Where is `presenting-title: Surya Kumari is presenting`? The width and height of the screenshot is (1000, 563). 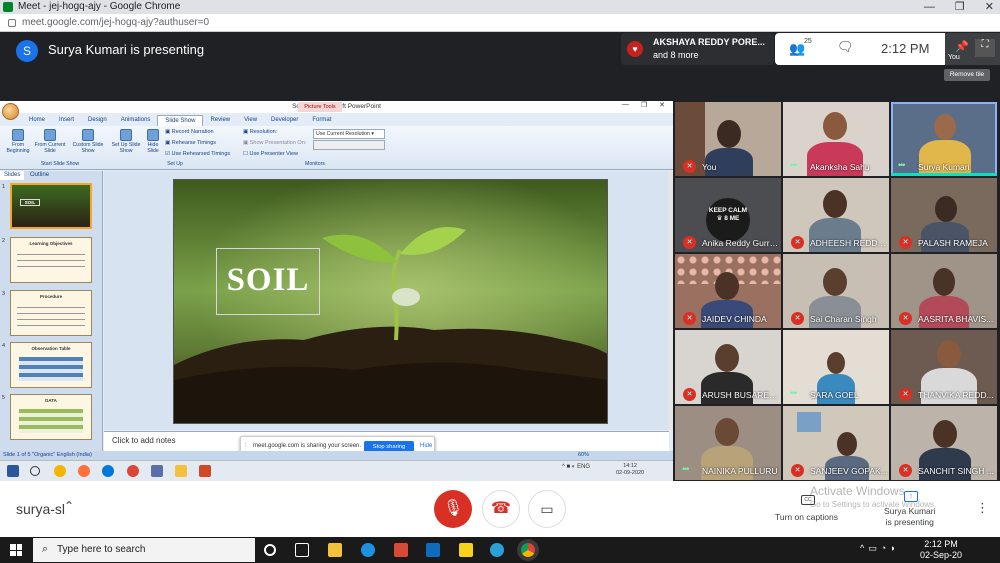 presenting-title: Surya Kumari is presenting is located at coordinates (126, 49).